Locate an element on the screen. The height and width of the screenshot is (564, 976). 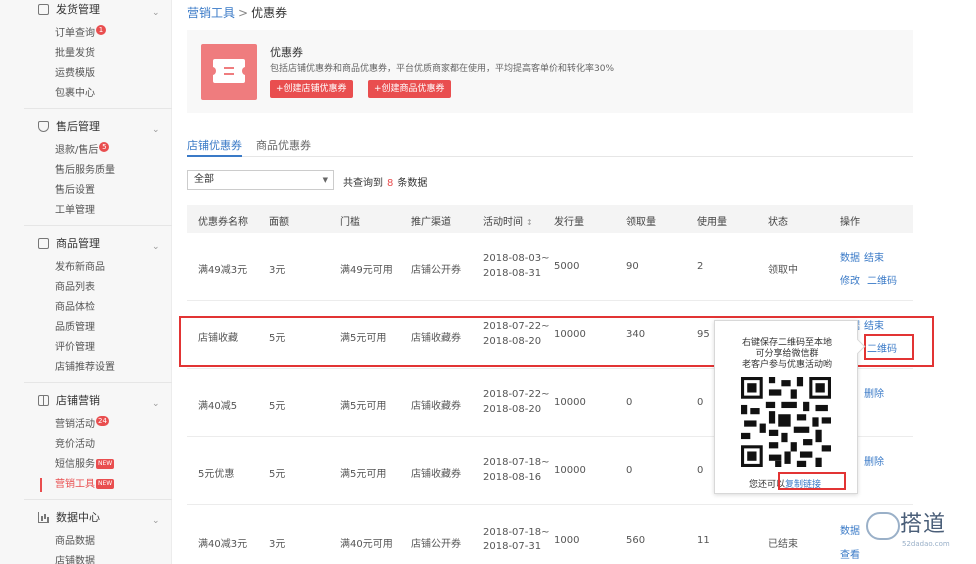
sidebar-item-shop-data: 店铺数据 is located at coordinates (98, 558).